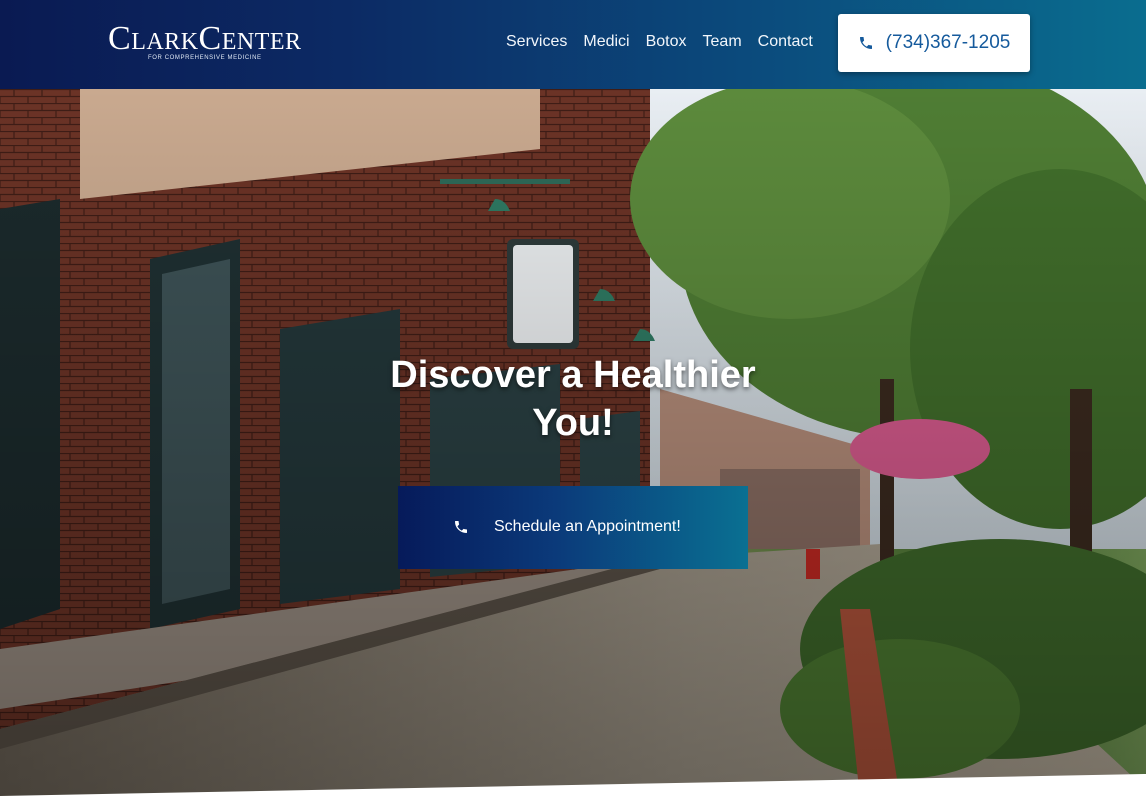  I want to click on phone-call-button: (734)367-1205, so click(934, 43).